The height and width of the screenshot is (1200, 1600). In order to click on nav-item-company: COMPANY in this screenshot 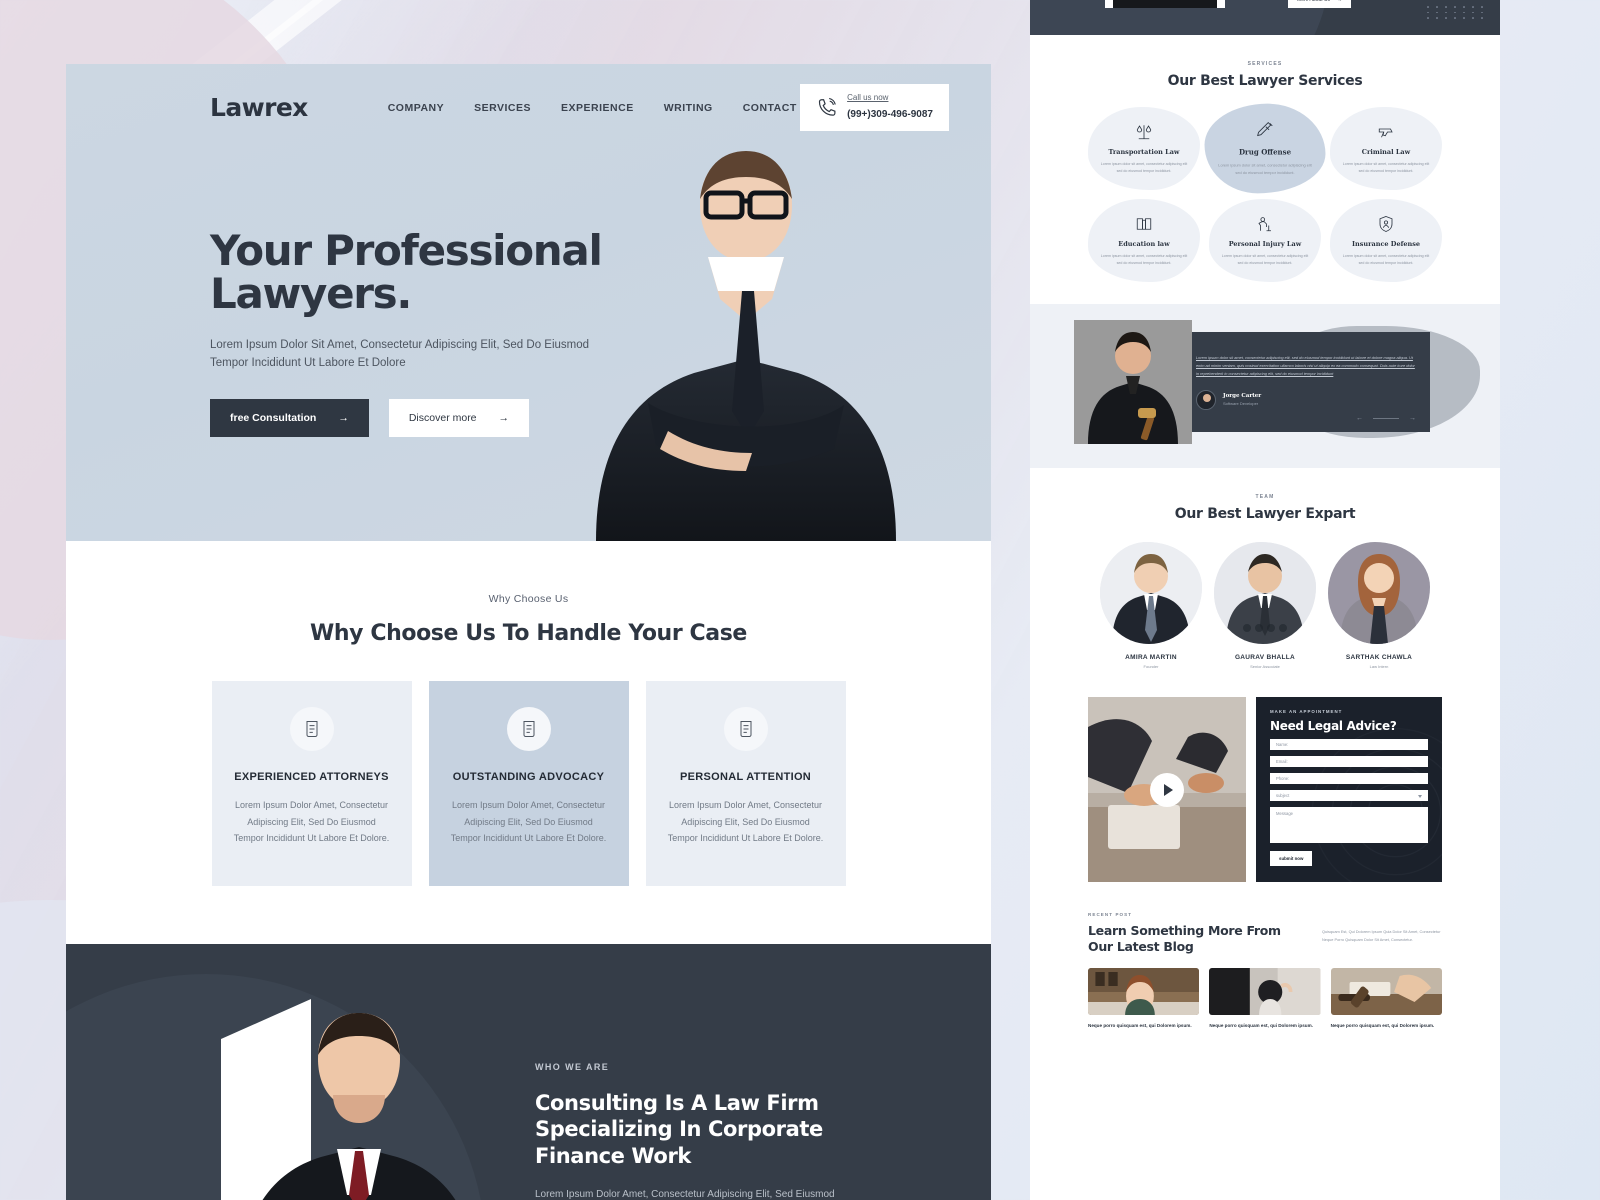, I will do `click(416, 108)`.